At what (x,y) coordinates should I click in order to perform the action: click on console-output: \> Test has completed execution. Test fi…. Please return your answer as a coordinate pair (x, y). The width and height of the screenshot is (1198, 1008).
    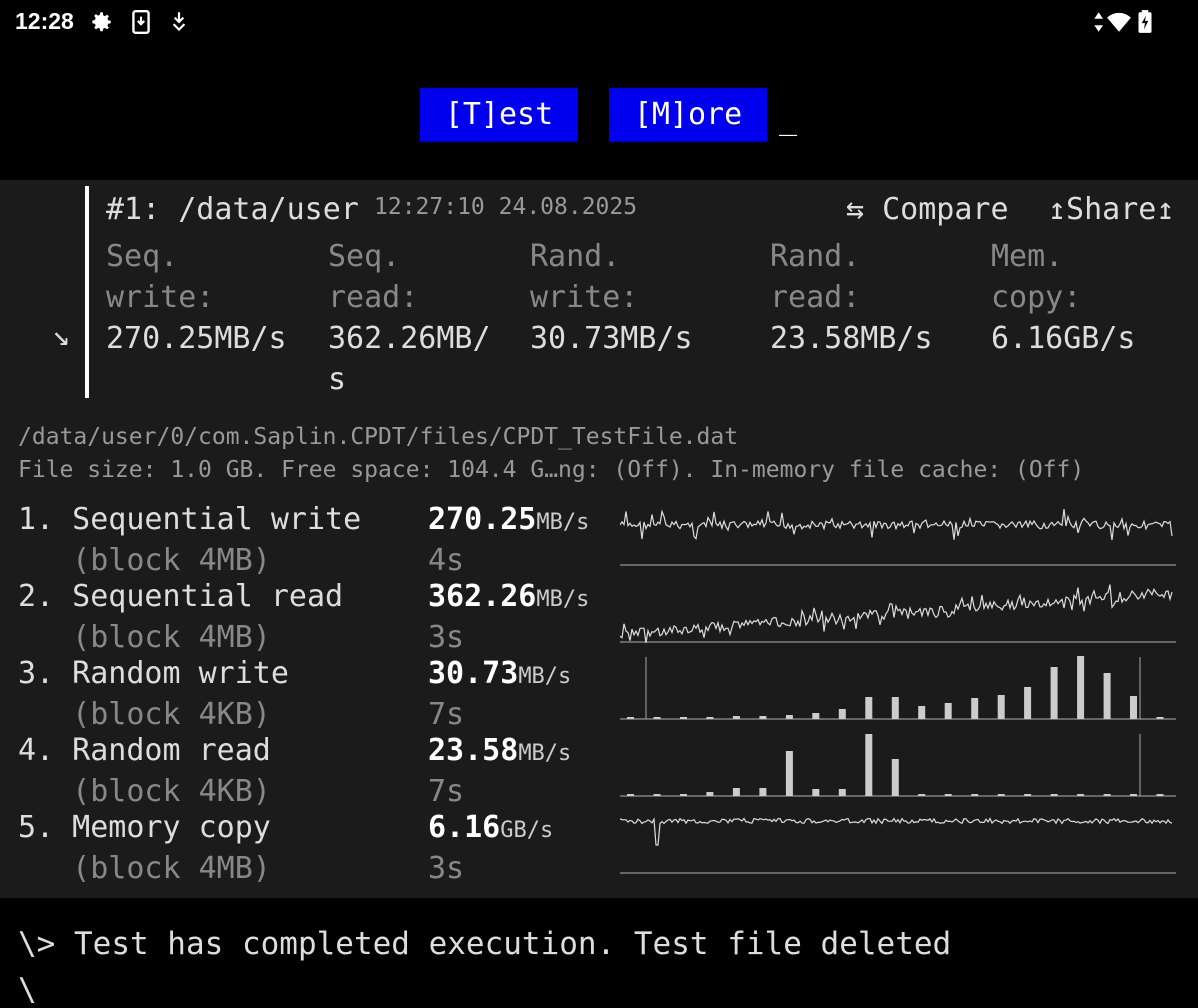
    Looking at the image, I should click on (485, 944).